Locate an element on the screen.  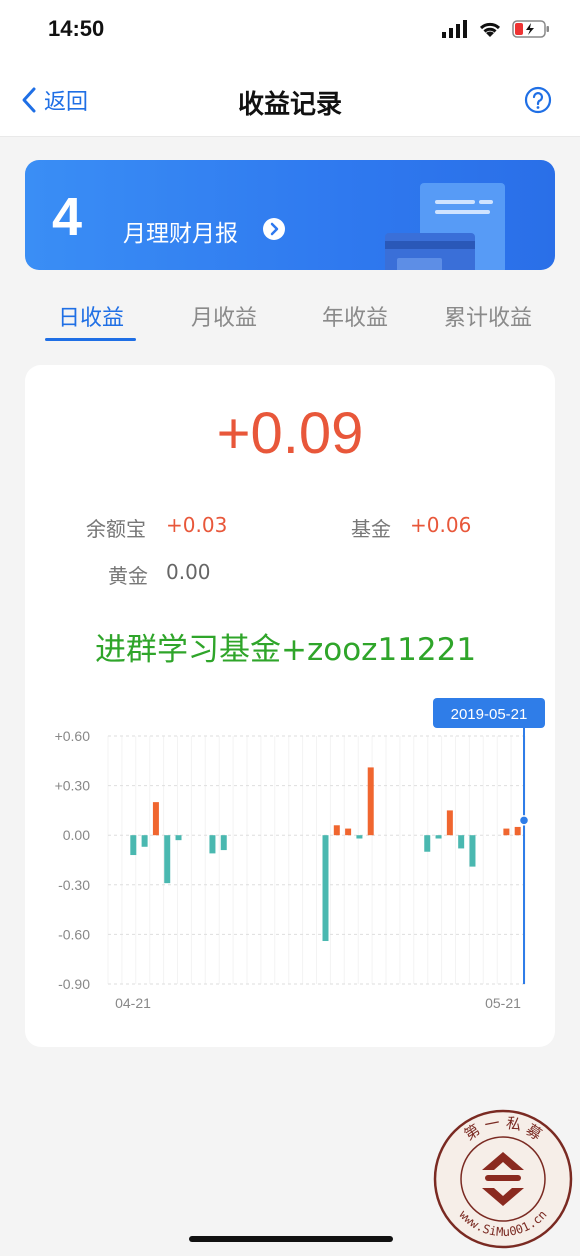
status-icons is located at coordinates (496, 29).